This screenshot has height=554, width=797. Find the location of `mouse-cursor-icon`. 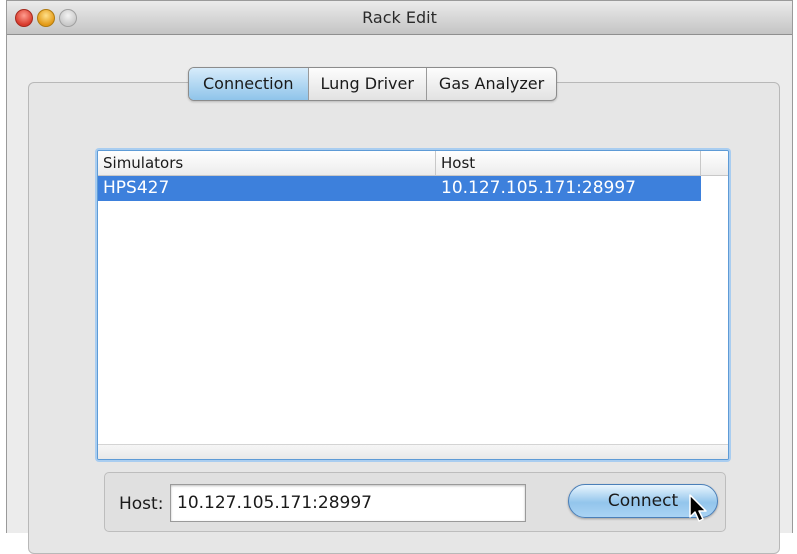

mouse-cursor-icon is located at coordinates (698, 508).